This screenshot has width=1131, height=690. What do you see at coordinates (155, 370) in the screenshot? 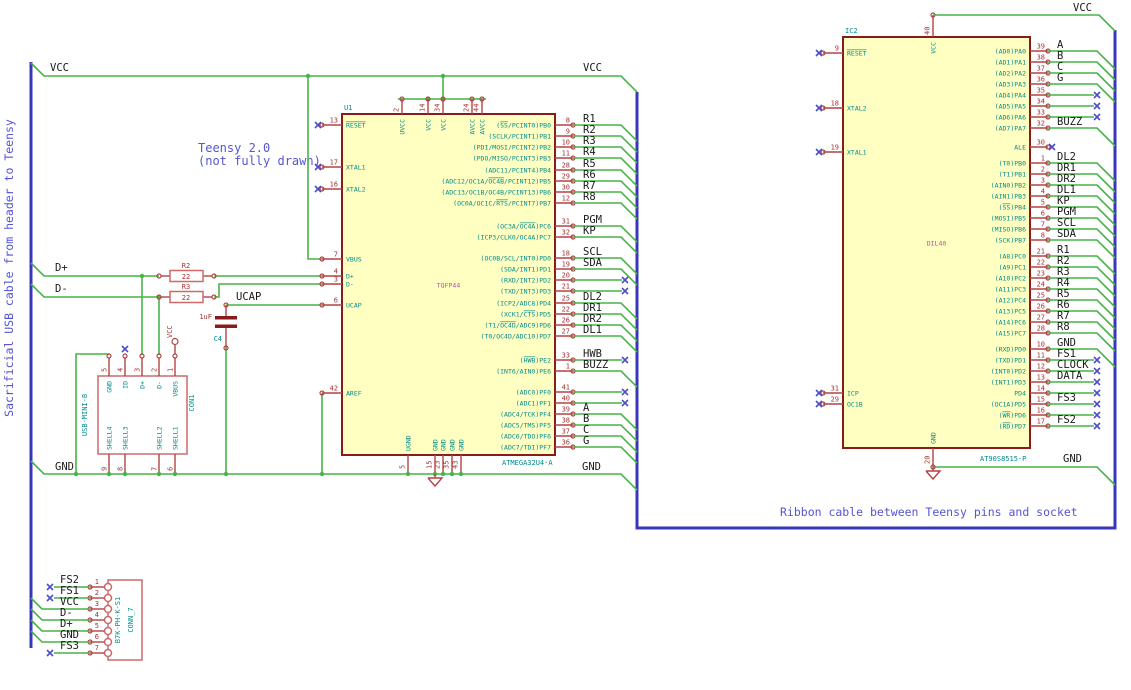
I see `con1-pin-number: 2` at bounding box center [155, 370].